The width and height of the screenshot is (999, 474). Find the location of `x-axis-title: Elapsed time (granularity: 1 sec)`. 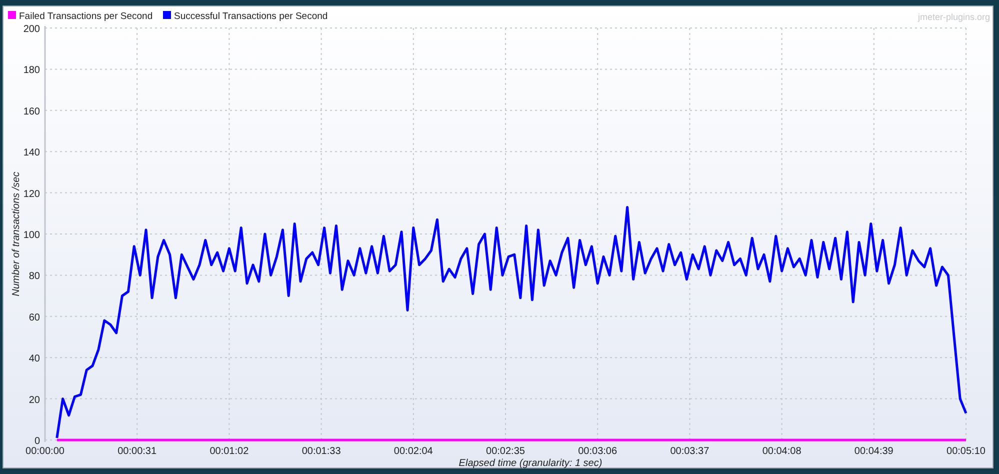

x-axis-title: Elapsed time (granularity: 1 sec) is located at coordinates (530, 463).